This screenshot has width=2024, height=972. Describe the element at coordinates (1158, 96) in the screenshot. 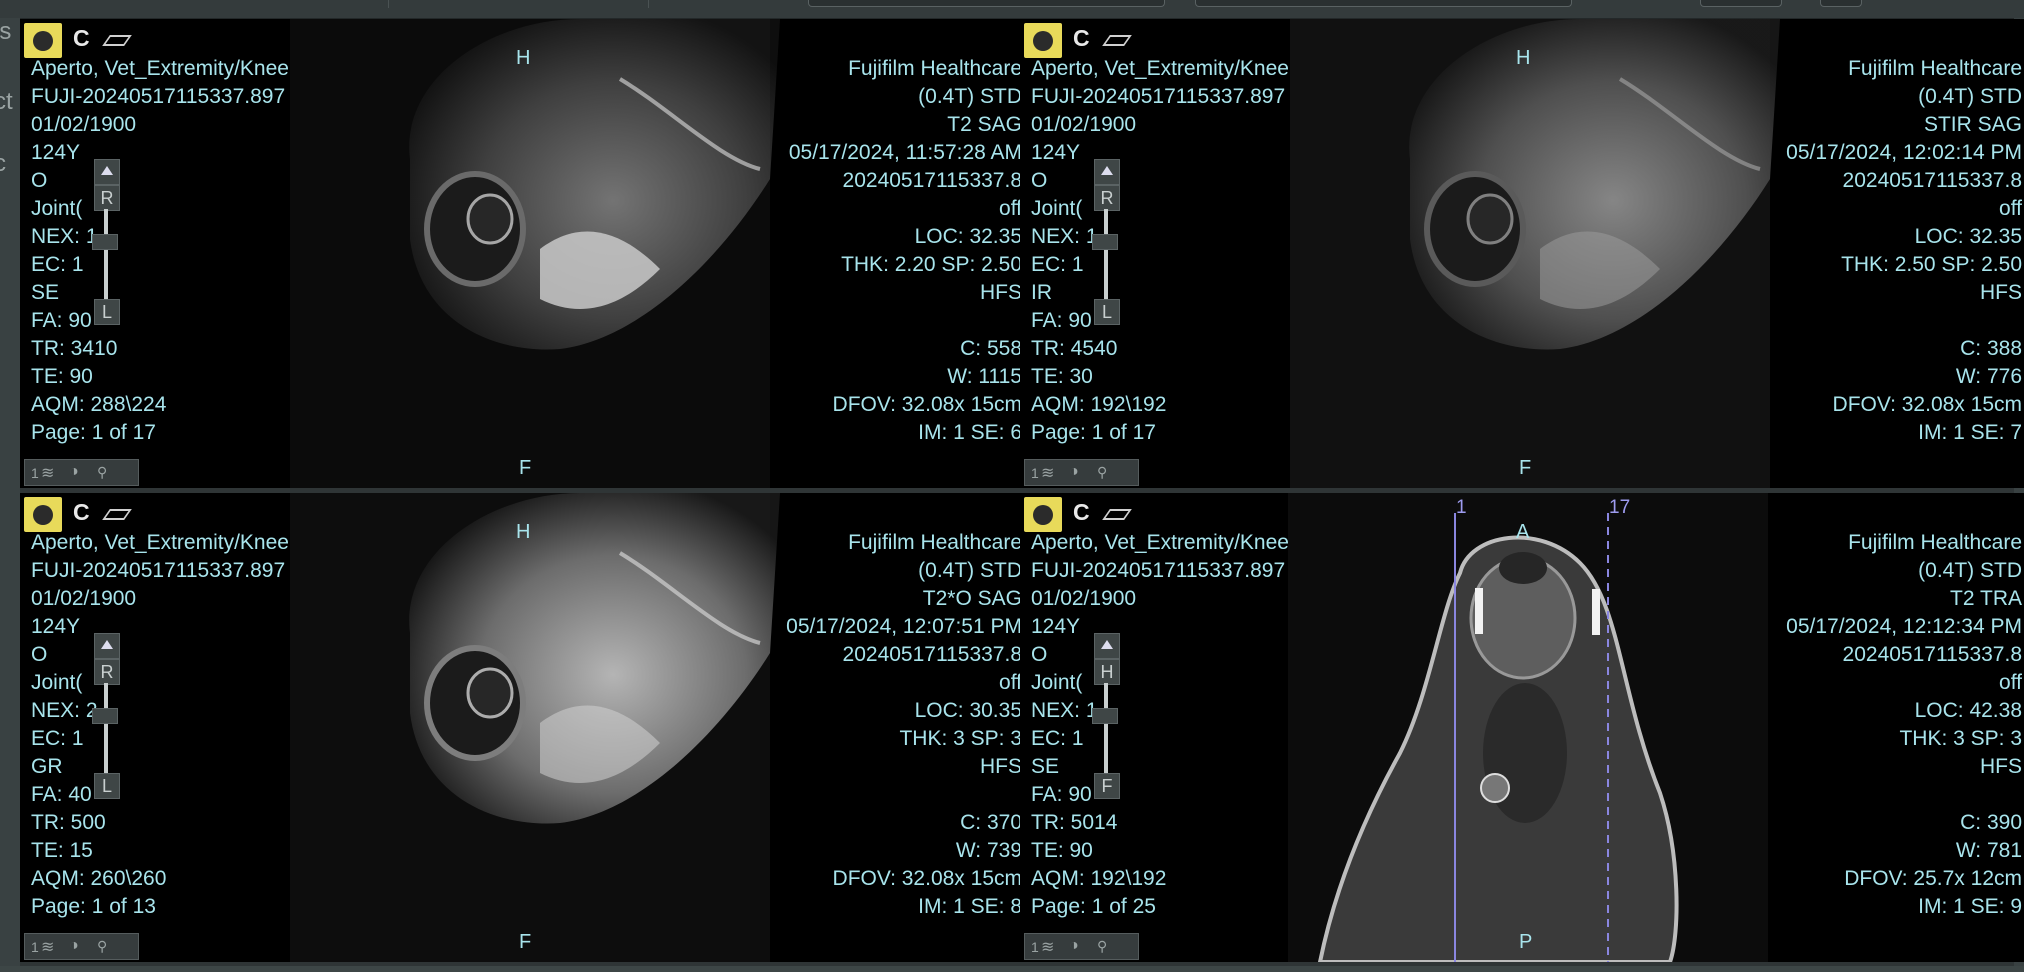

I see `overlay-left-line: FUJI-20240517115337.897` at that location.